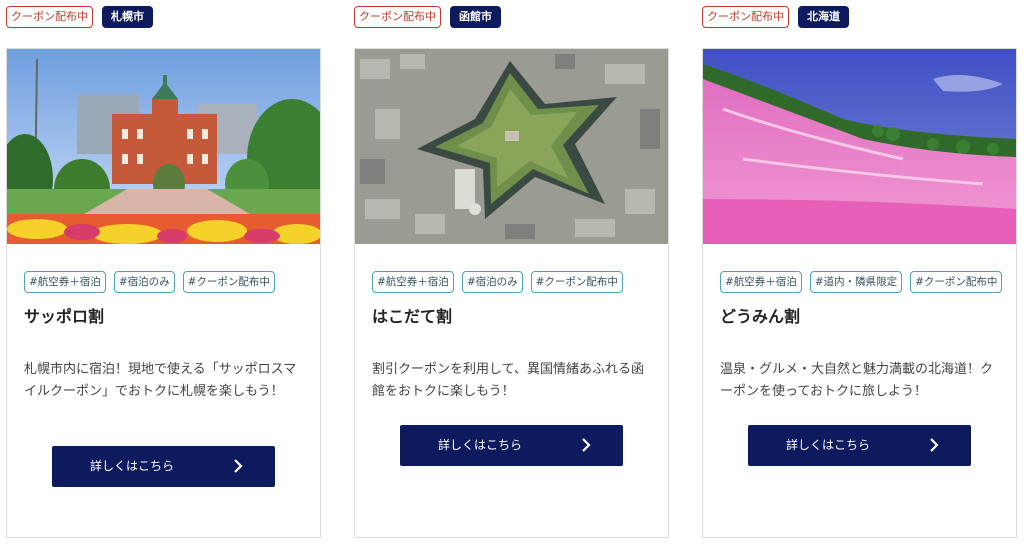 The image size is (1024, 545). I want to click on card-title: どうみん割, so click(760, 316).